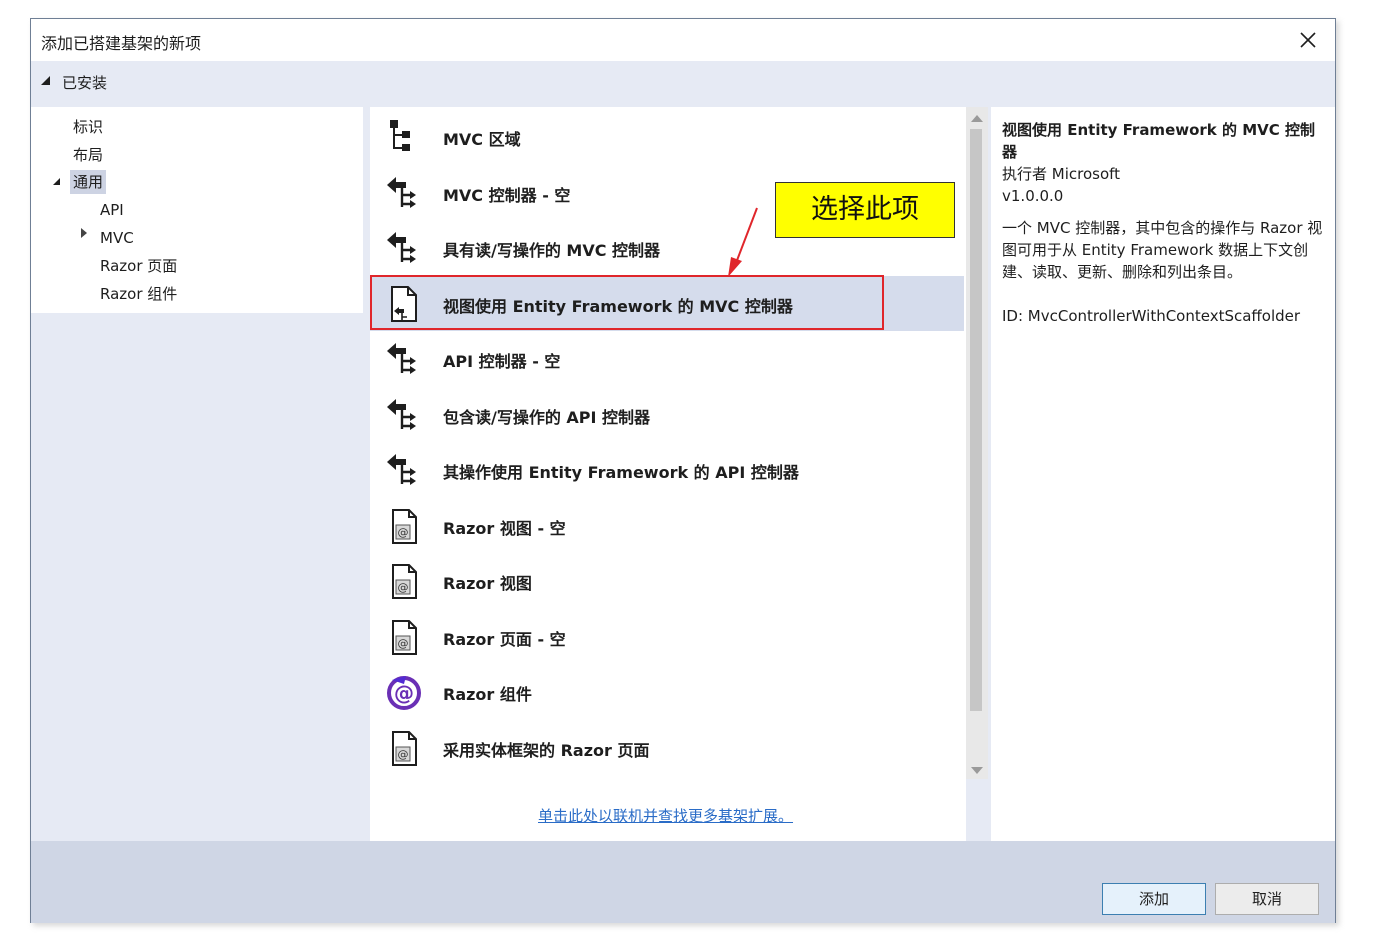 This screenshot has height=946, width=1377. What do you see at coordinates (85, 83) in the screenshot?
I see `installed-label: 已安装` at bounding box center [85, 83].